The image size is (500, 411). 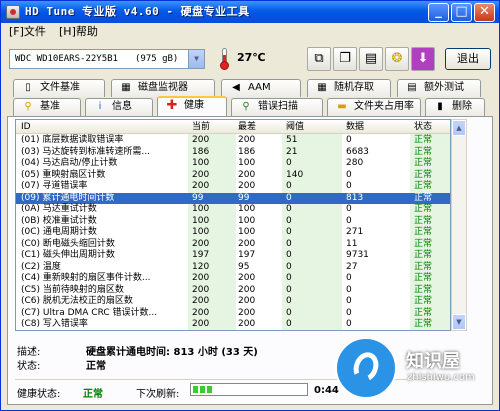 I want to click on attr-data: 271, so click(x=355, y=232).